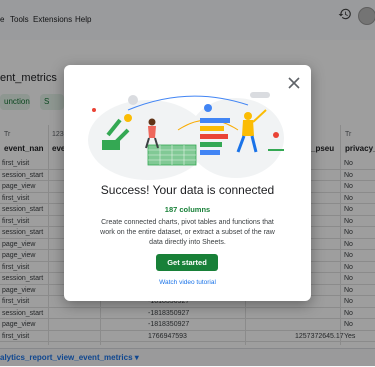 The image size is (375, 367). I want to click on connected-data-illustration, so click(186, 136).